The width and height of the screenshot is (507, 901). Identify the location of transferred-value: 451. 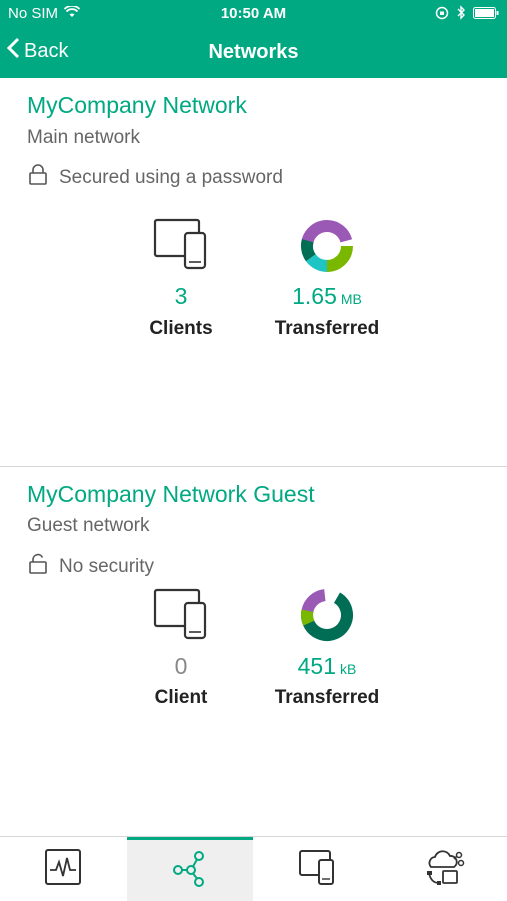
(317, 666).